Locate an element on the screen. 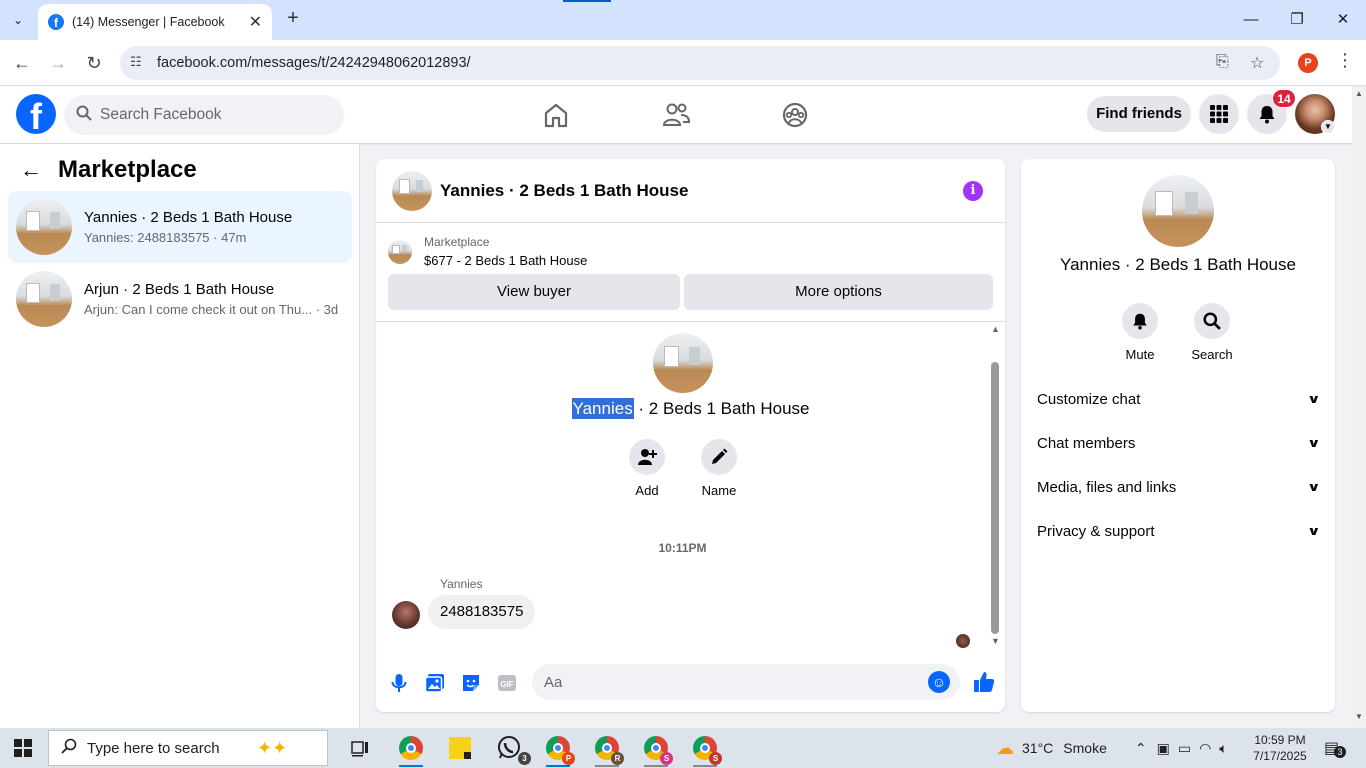  gif-icon: GIF is located at coordinates (507, 683).